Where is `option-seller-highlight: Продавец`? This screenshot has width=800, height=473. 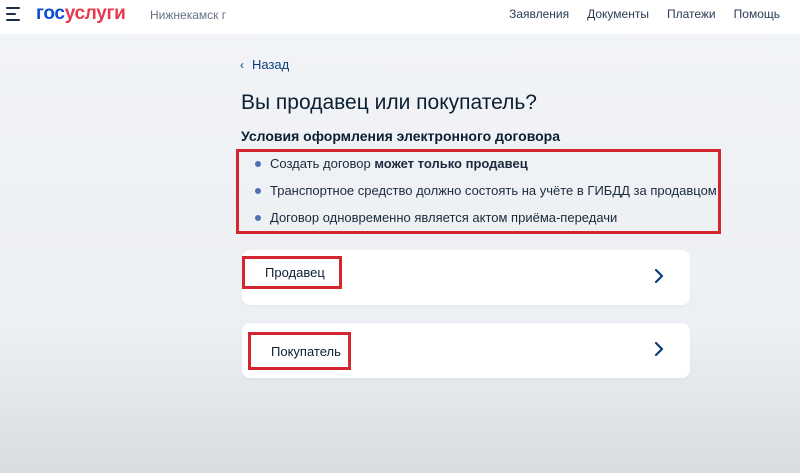 option-seller-highlight: Продавец is located at coordinates (292, 272).